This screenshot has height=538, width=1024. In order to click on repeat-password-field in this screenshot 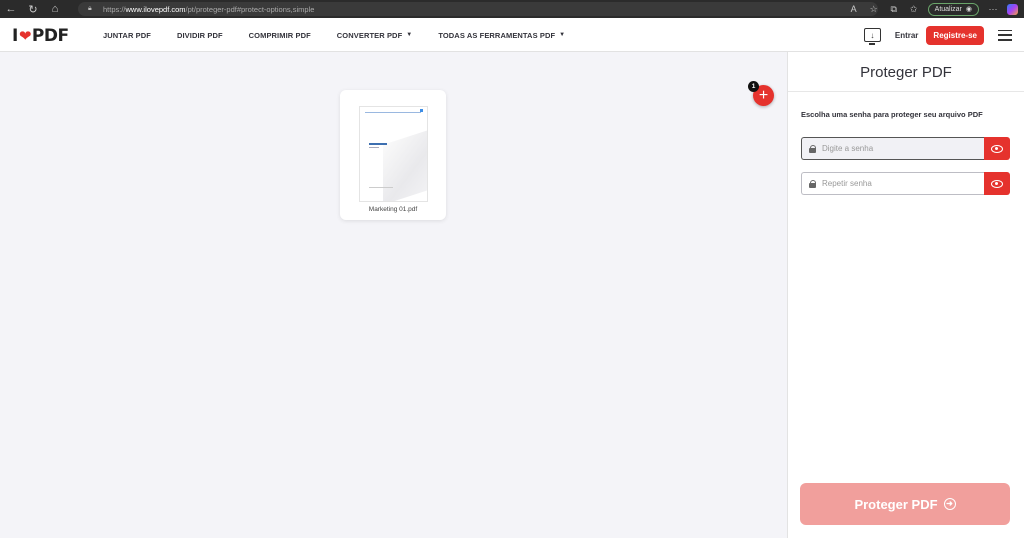, I will do `click(905, 183)`.